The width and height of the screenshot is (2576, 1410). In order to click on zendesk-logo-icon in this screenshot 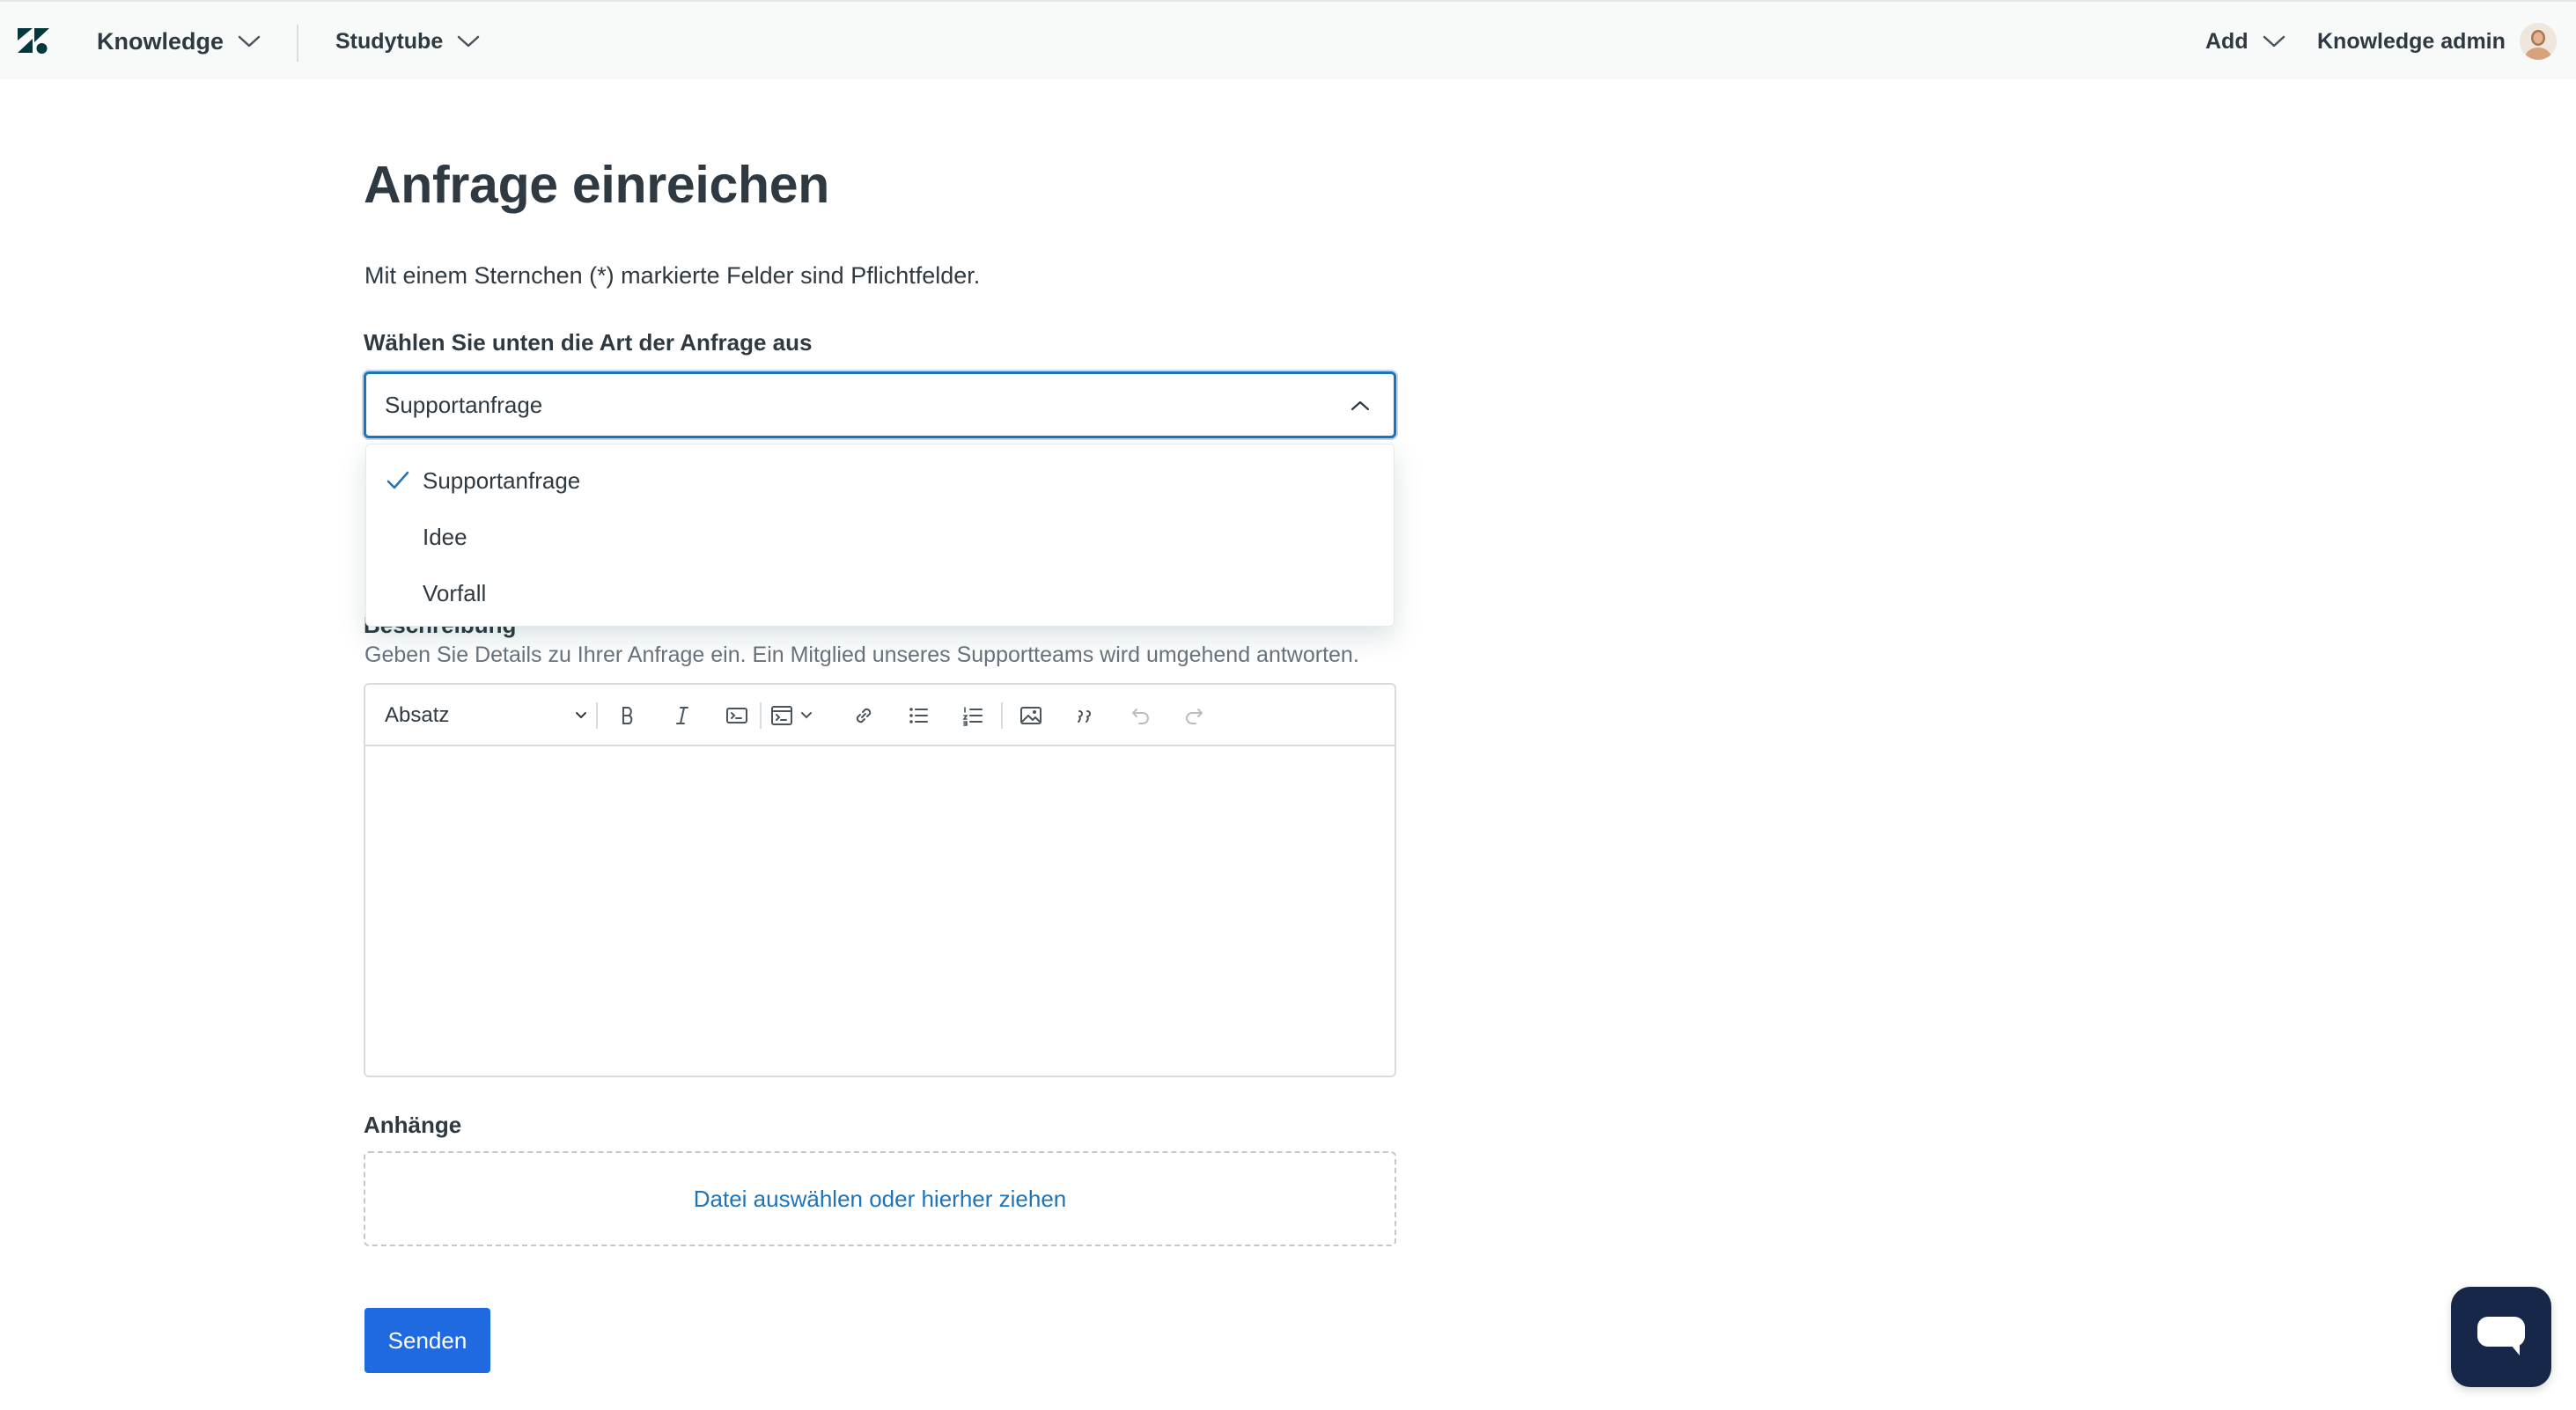, I will do `click(33, 40)`.